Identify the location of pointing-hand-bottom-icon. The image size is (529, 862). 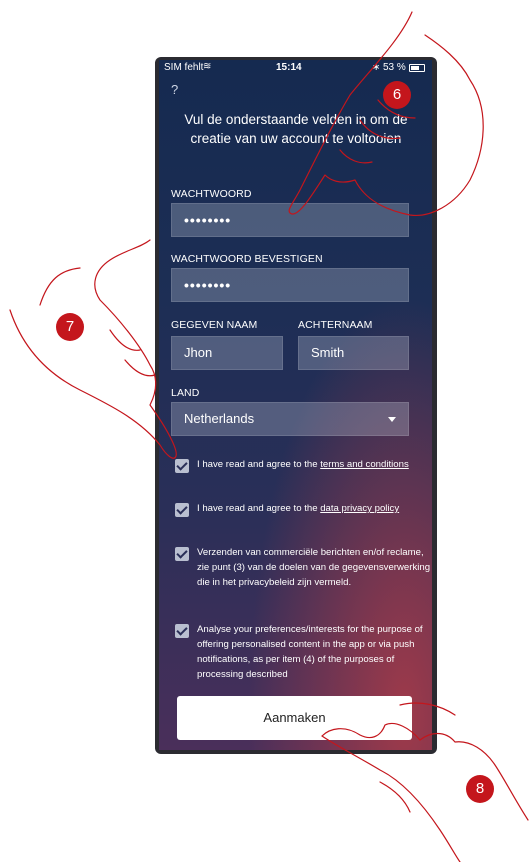
(391, 798).